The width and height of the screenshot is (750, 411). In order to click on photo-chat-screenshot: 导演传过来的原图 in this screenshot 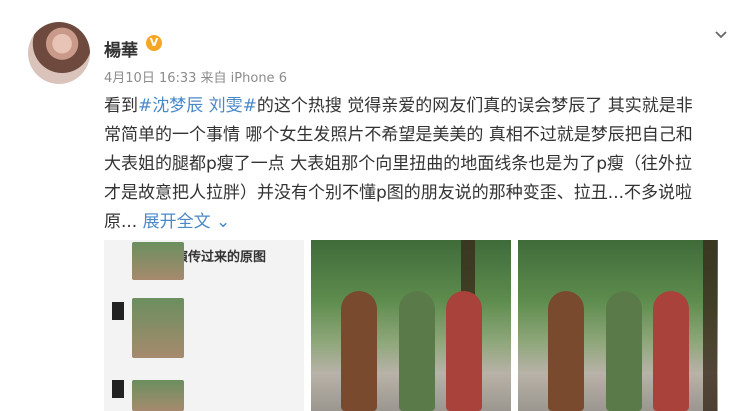, I will do `click(204, 325)`.